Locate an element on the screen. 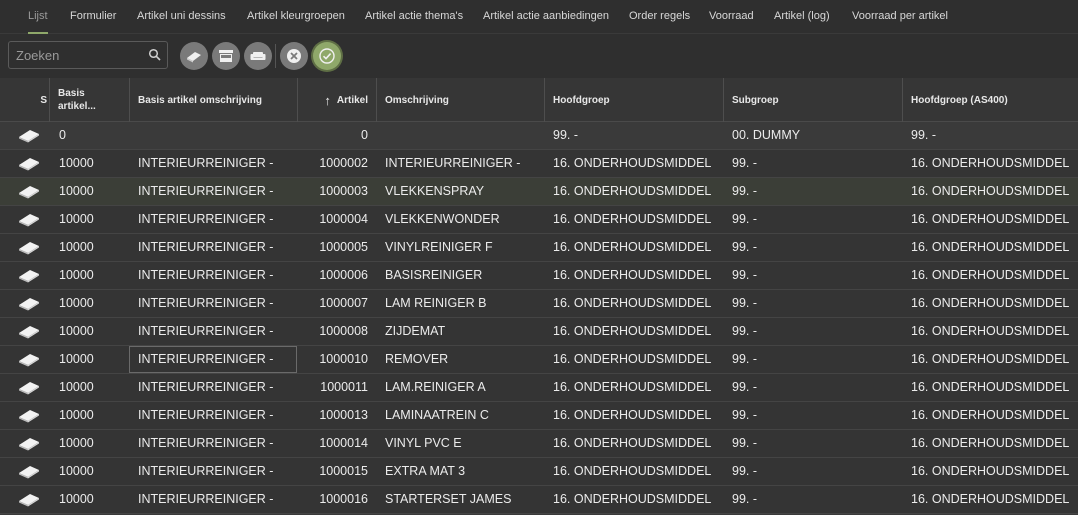  column-header-subgroep: Subgroep is located at coordinates (812, 100).